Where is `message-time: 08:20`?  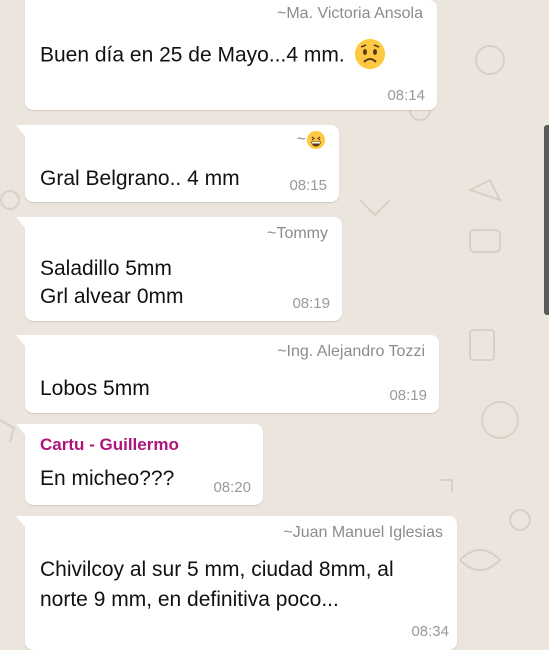
message-time: 08:20 is located at coordinates (232, 487).